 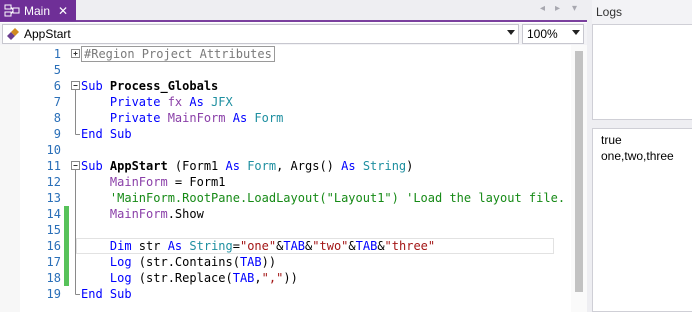 What do you see at coordinates (574, 8) in the screenshot?
I see `tab-list-menu-icon: ▾` at bounding box center [574, 8].